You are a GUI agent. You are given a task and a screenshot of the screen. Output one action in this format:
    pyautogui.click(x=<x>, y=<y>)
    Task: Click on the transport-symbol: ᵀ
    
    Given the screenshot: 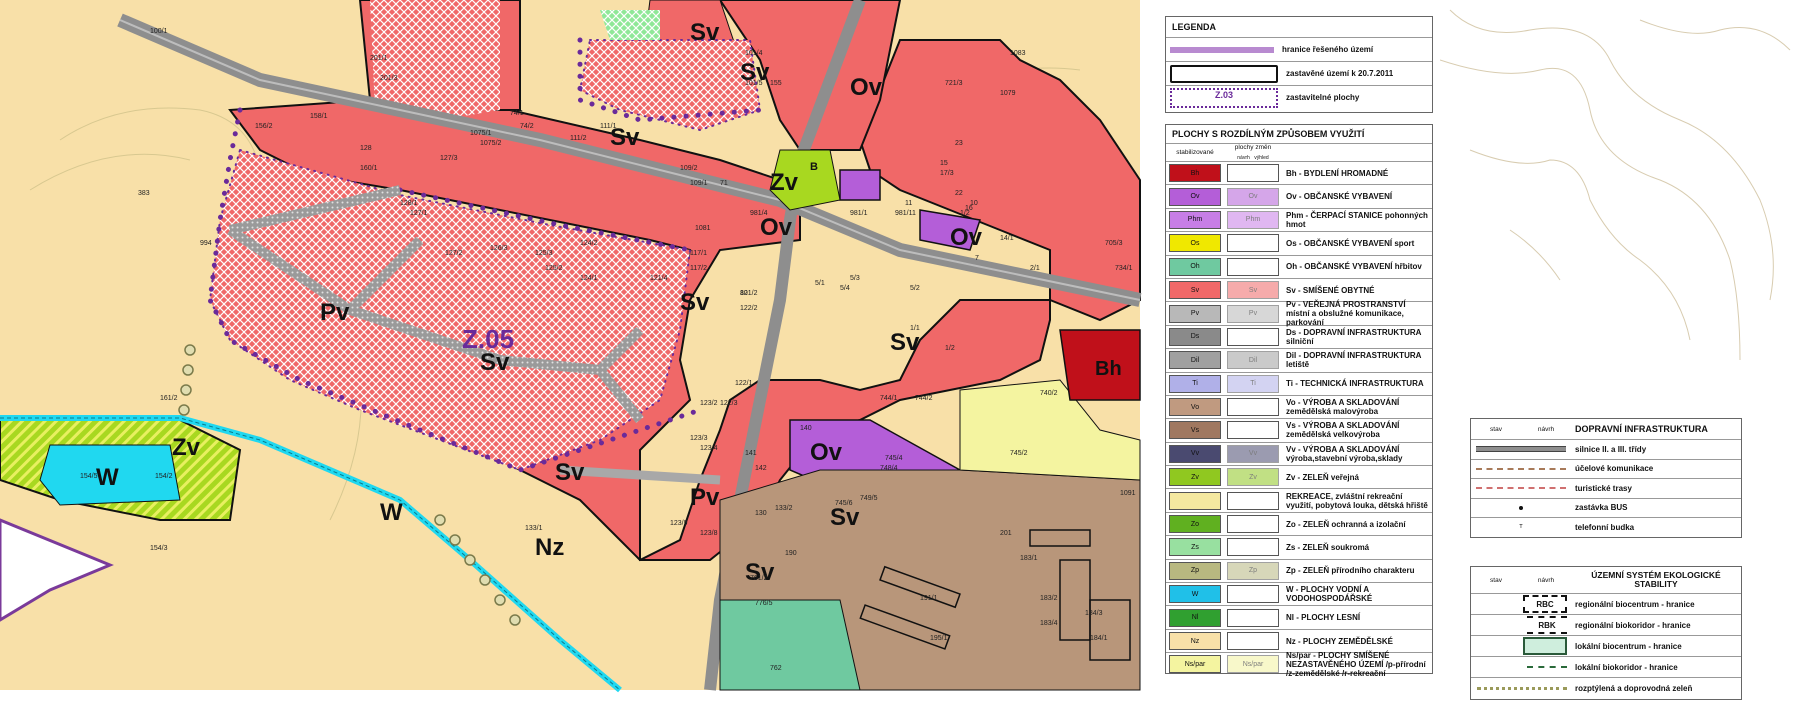 What is the action you would take?
    pyautogui.click(x=1521, y=527)
    